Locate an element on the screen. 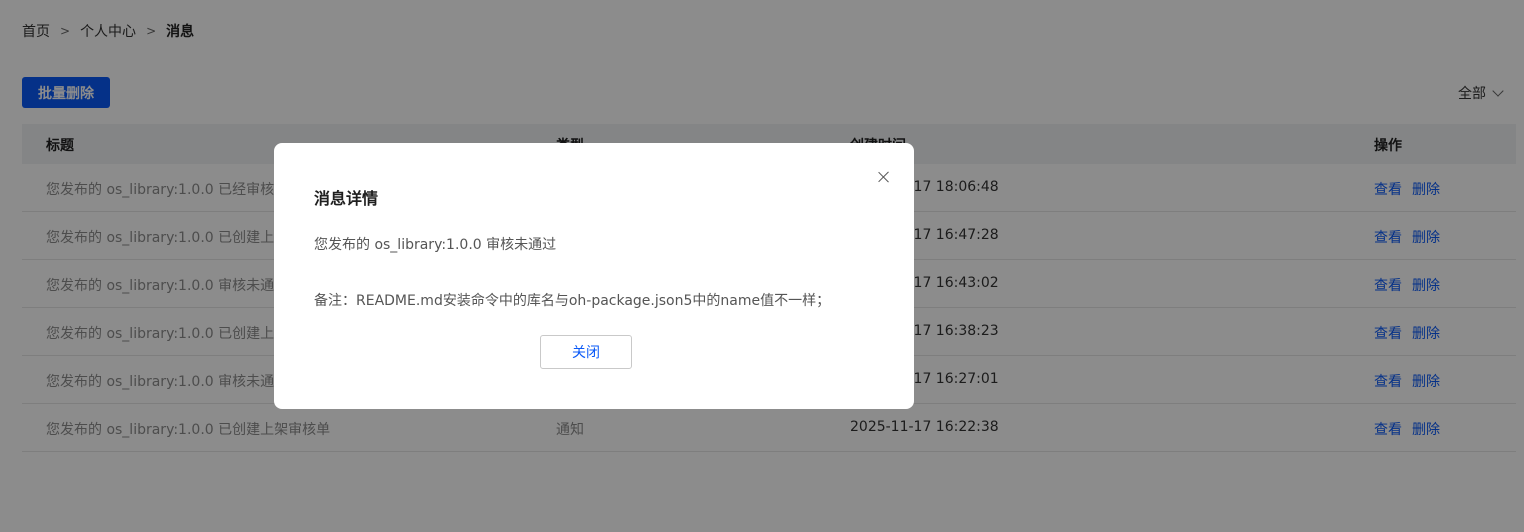  close-icon is located at coordinates (884, 177).